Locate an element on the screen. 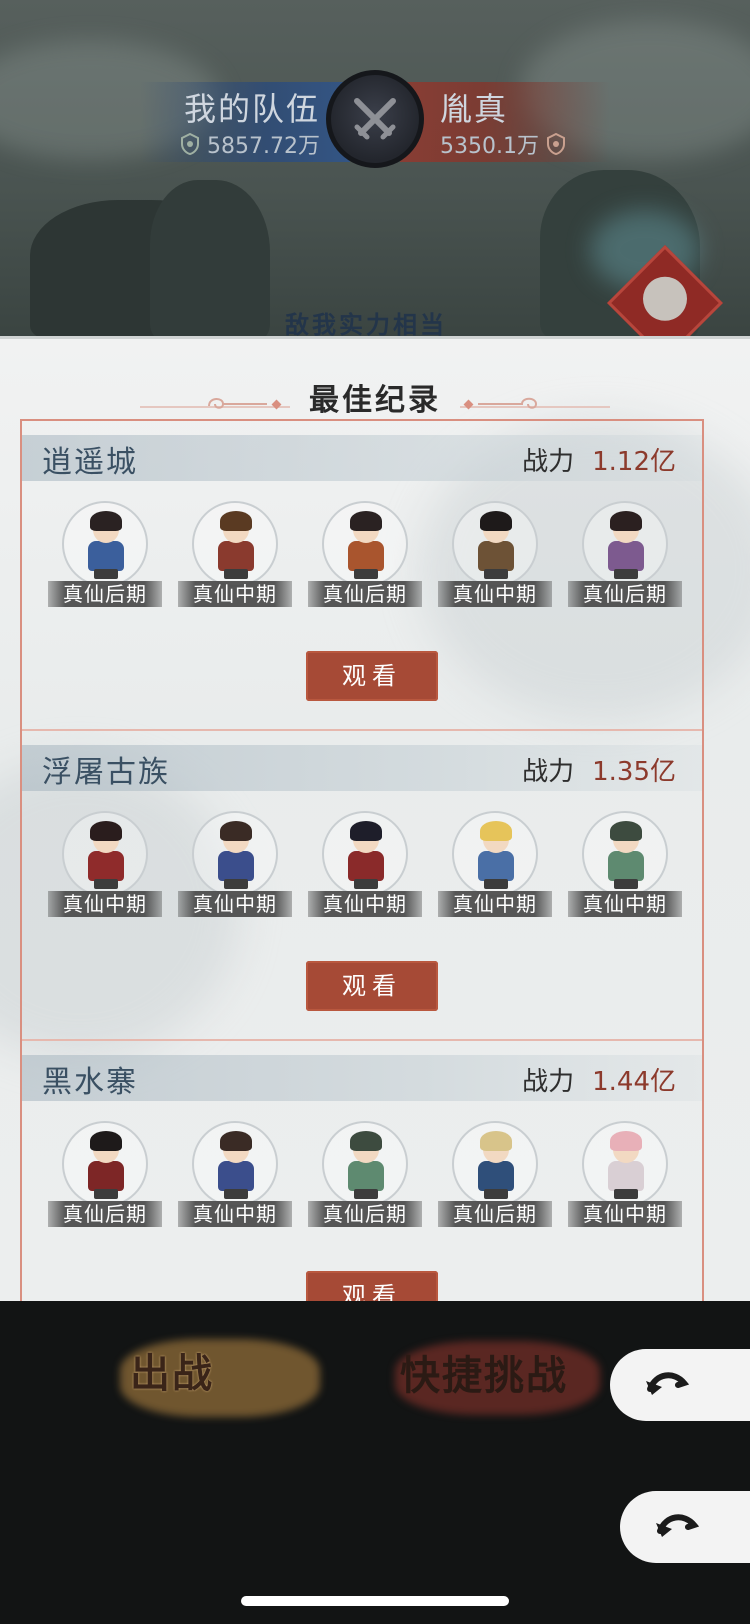 This screenshot has width=750, height=1624. crossed-swords-icon is located at coordinates (375, 119).